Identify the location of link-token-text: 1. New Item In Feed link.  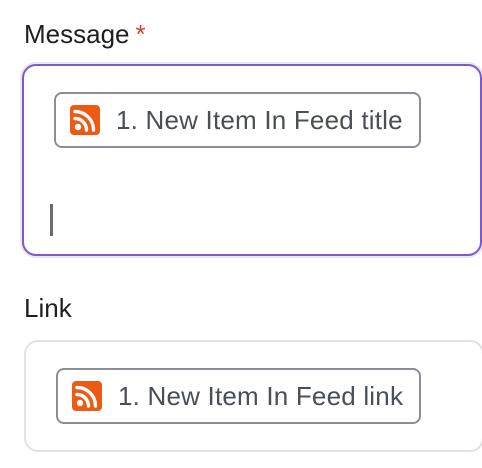
(261, 395).